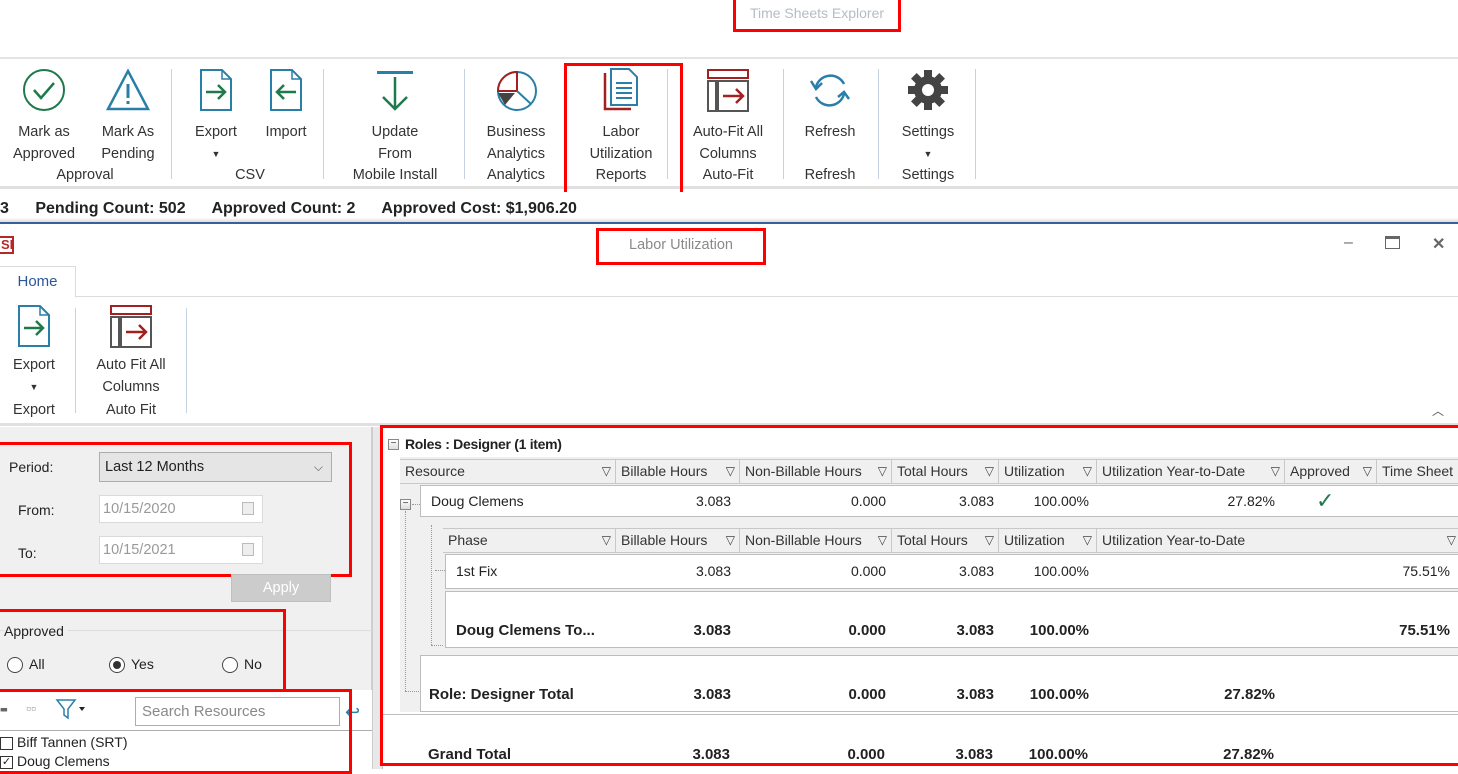  I want to click on export-button: Export ▼, so click(34, 348).